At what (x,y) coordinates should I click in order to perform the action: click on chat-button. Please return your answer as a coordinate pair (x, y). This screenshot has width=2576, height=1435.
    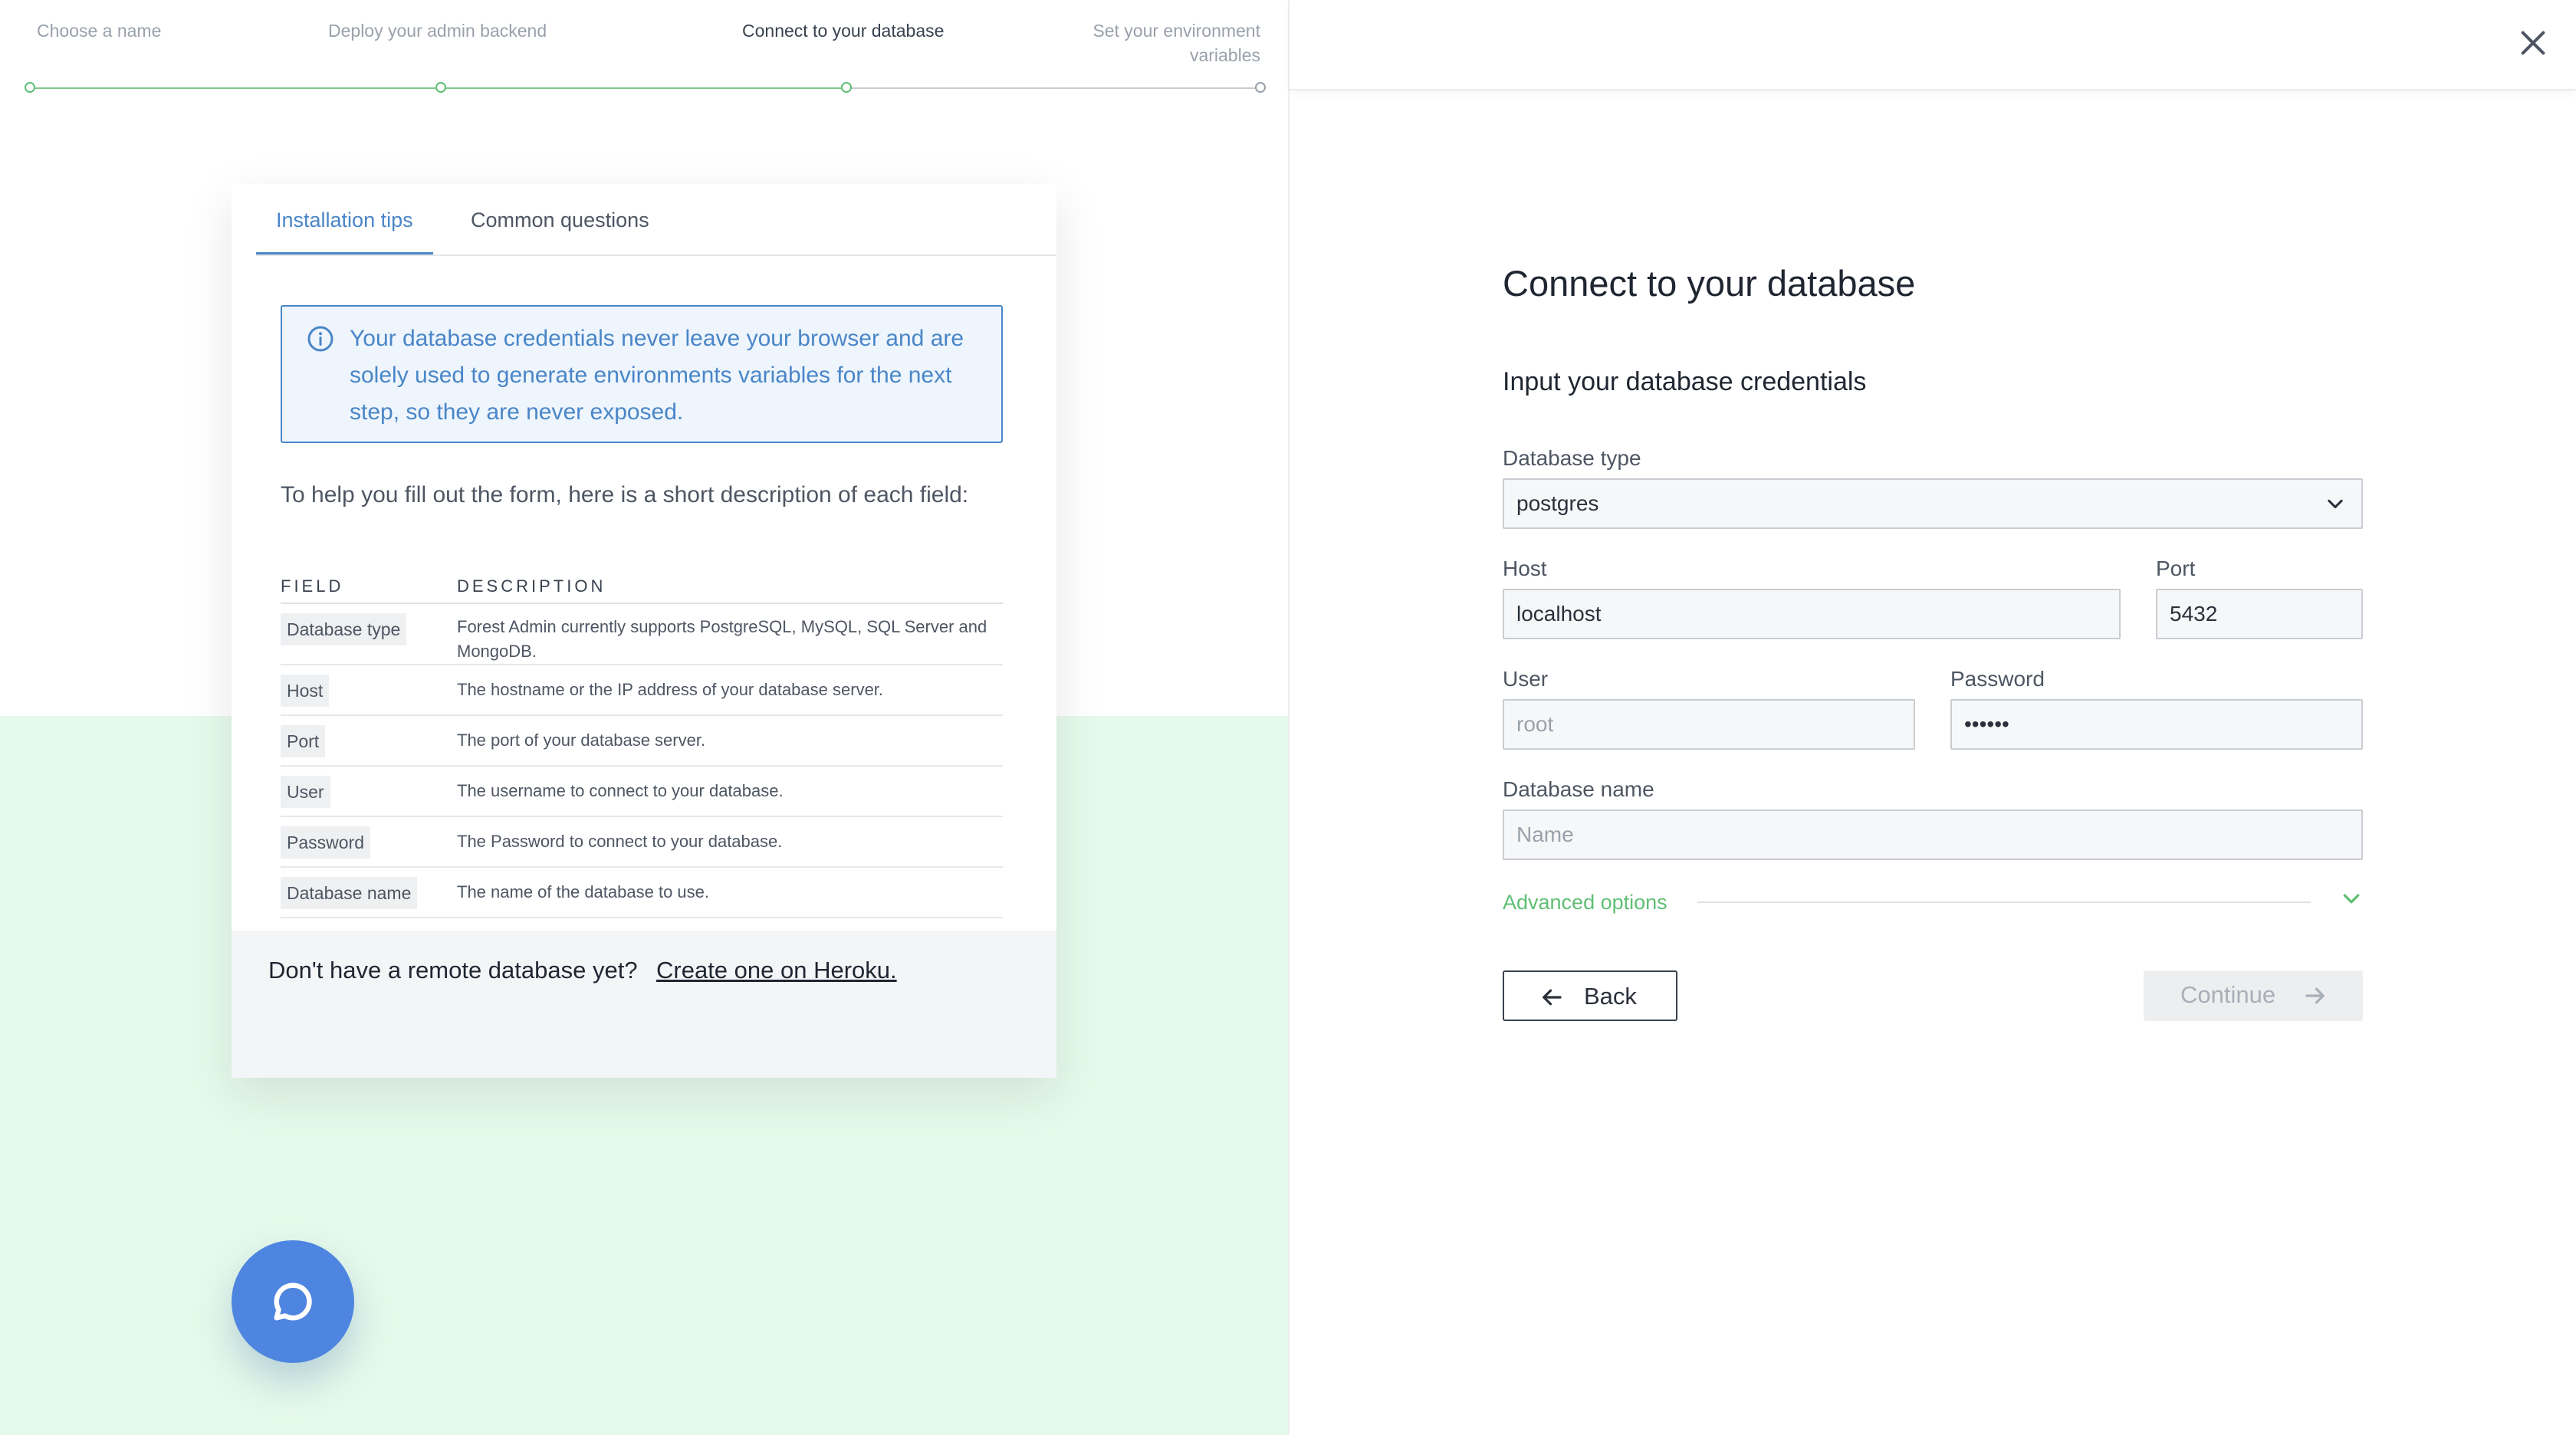
    Looking at the image, I should click on (293, 1301).